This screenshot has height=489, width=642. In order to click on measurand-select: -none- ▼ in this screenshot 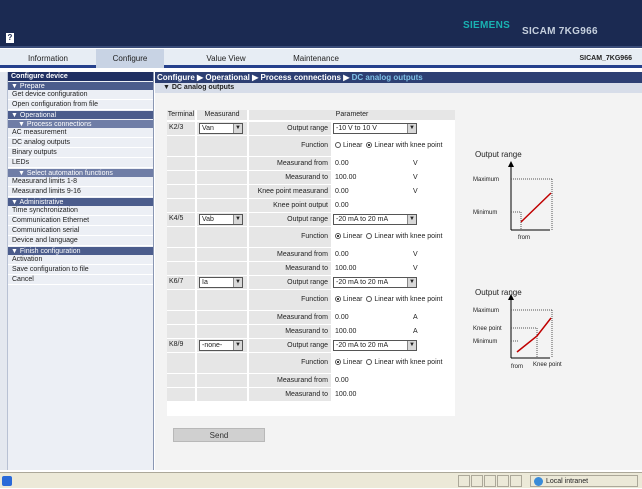, I will do `click(221, 345)`.